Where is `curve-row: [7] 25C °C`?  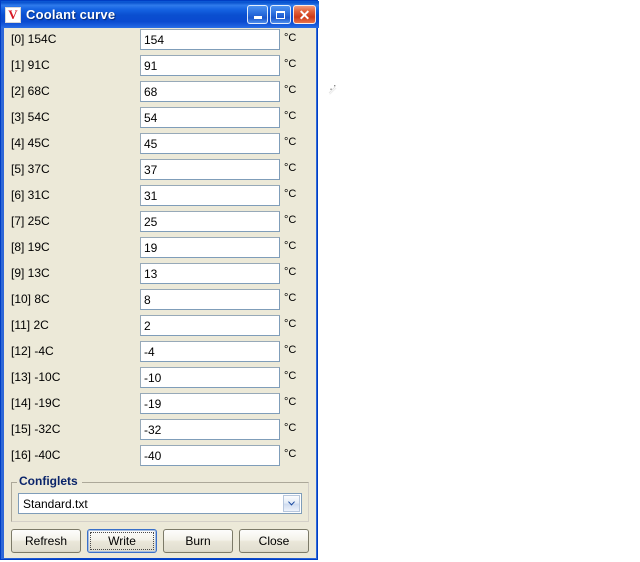
curve-row: [7] 25C °C is located at coordinates (160, 223).